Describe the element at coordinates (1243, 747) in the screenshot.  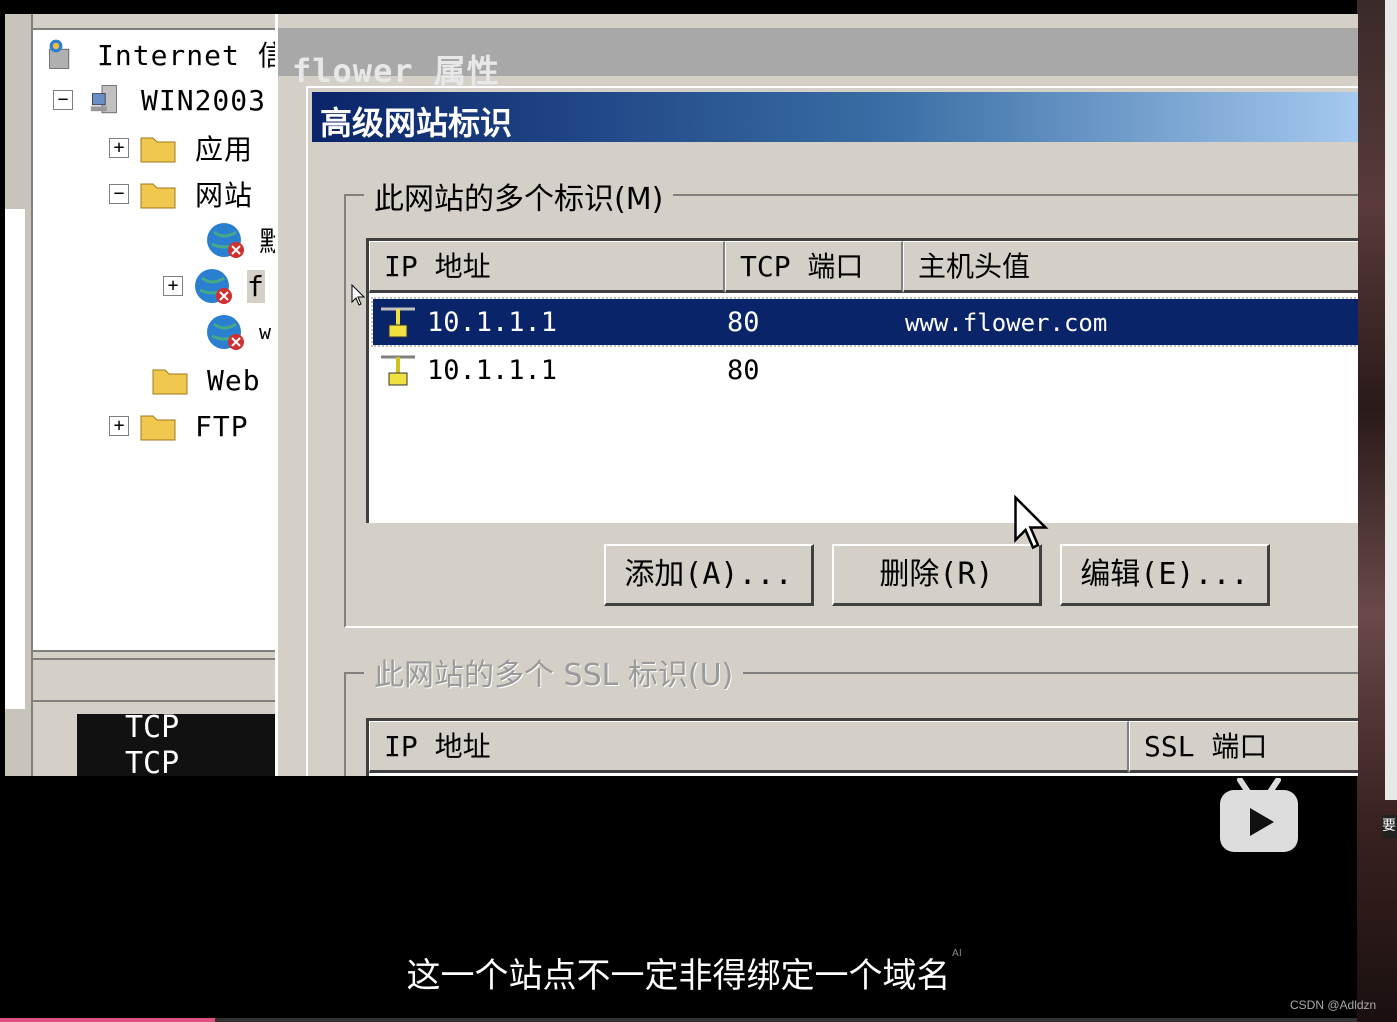
I see `column-header-ssl-port: SSL 端口` at that location.